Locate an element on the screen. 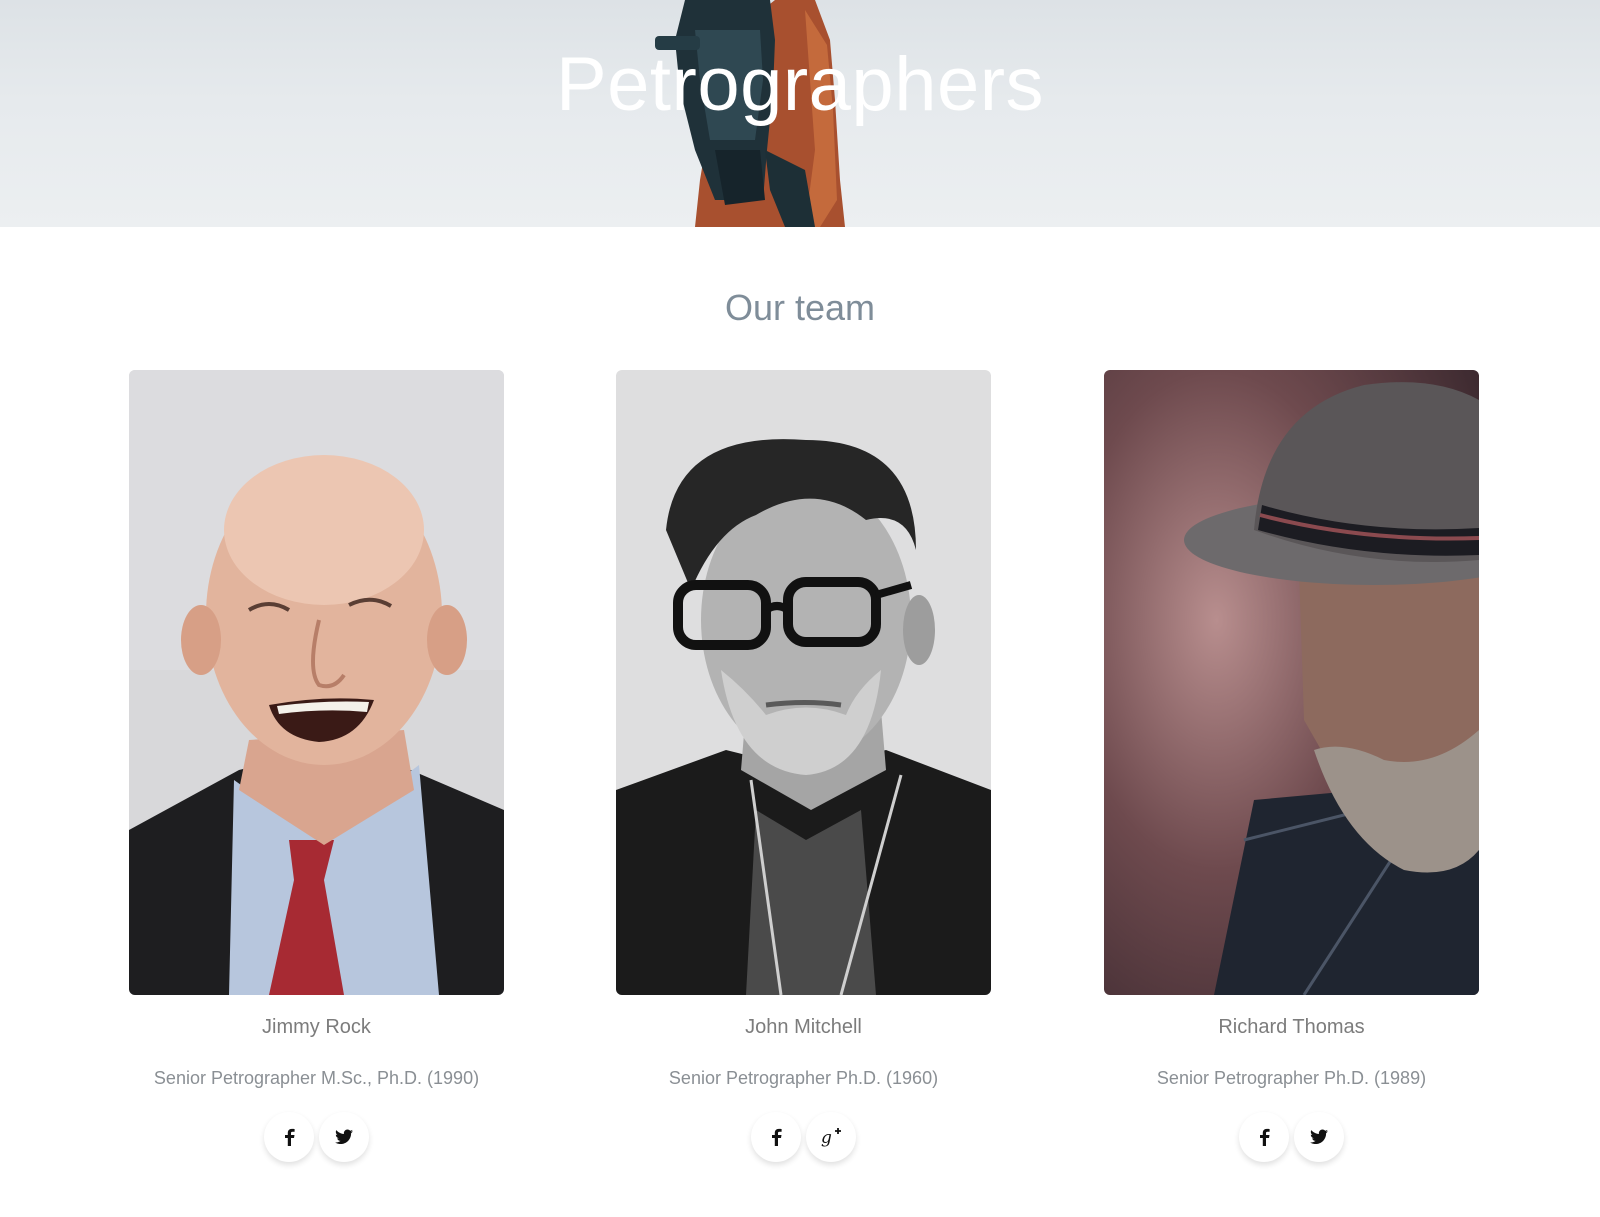  section-heading: Our team is located at coordinates (800, 307).